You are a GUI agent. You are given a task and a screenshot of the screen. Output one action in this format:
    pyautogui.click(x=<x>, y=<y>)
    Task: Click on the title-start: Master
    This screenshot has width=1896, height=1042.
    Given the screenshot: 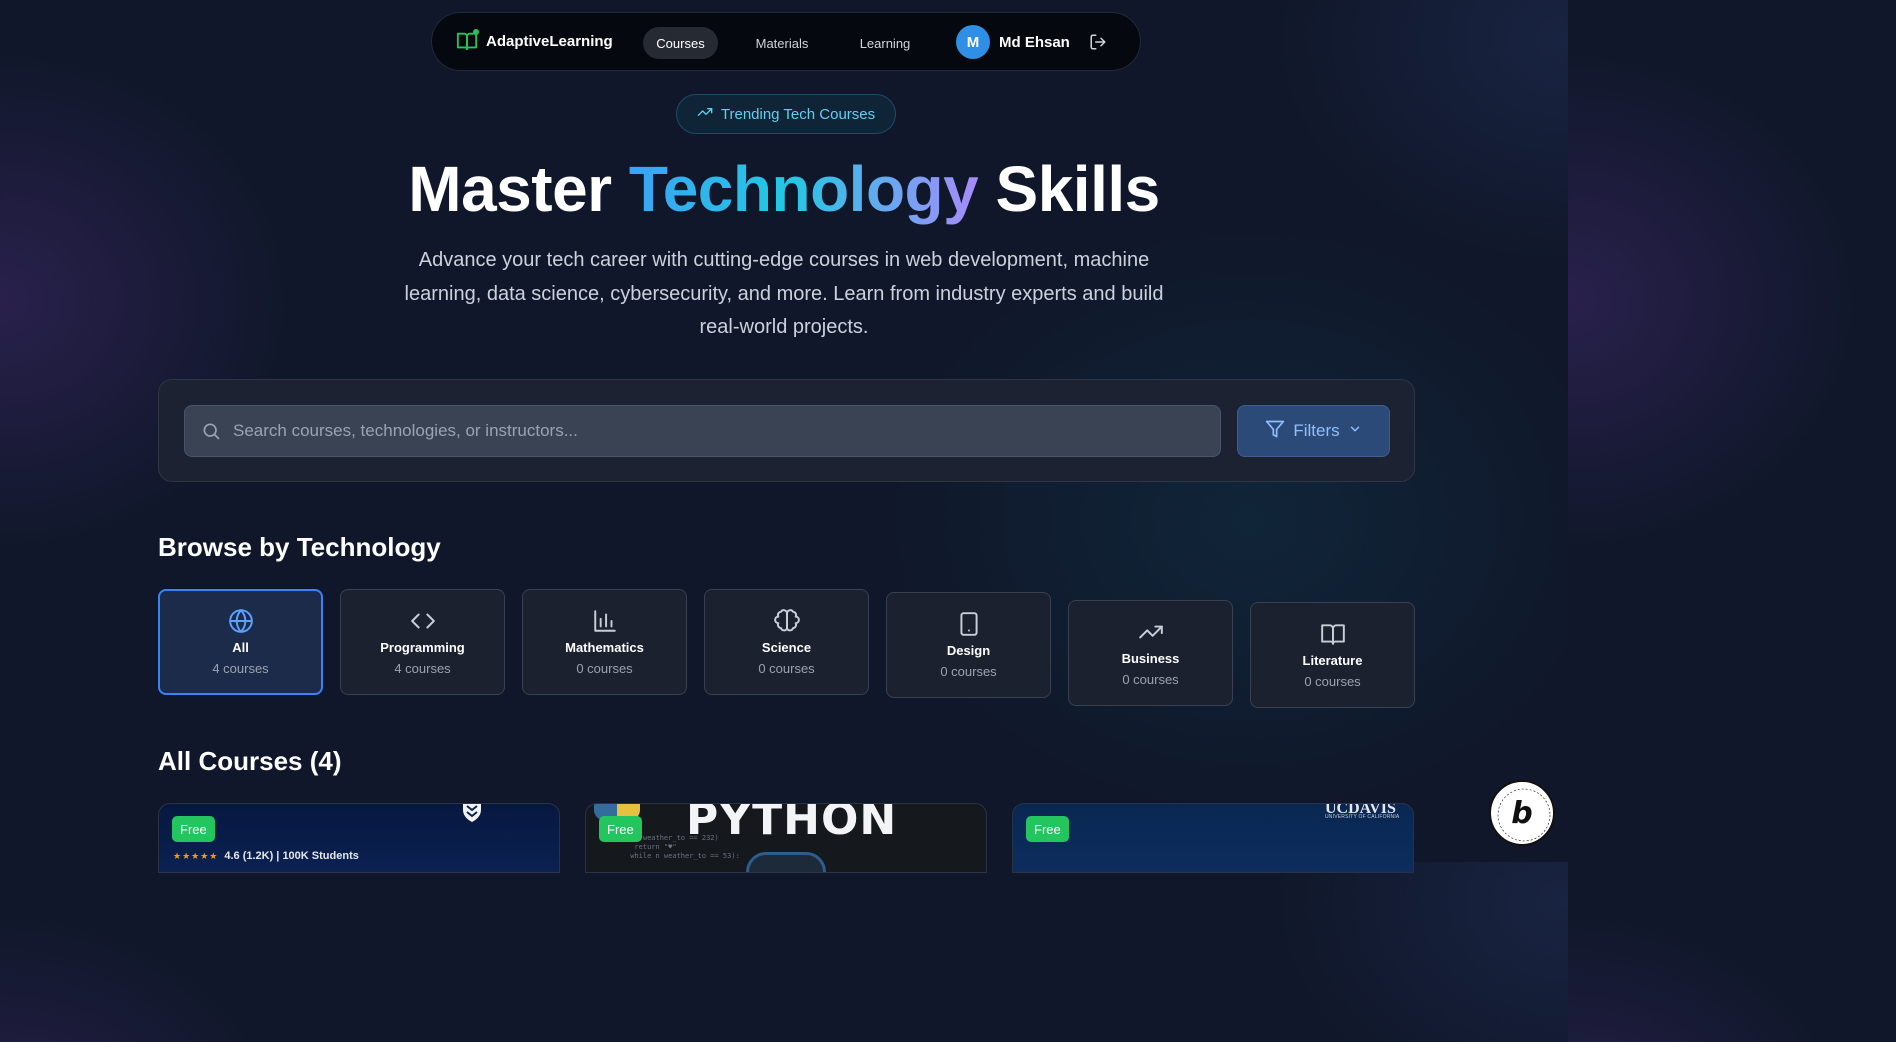 What is the action you would take?
    pyautogui.click(x=518, y=189)
    